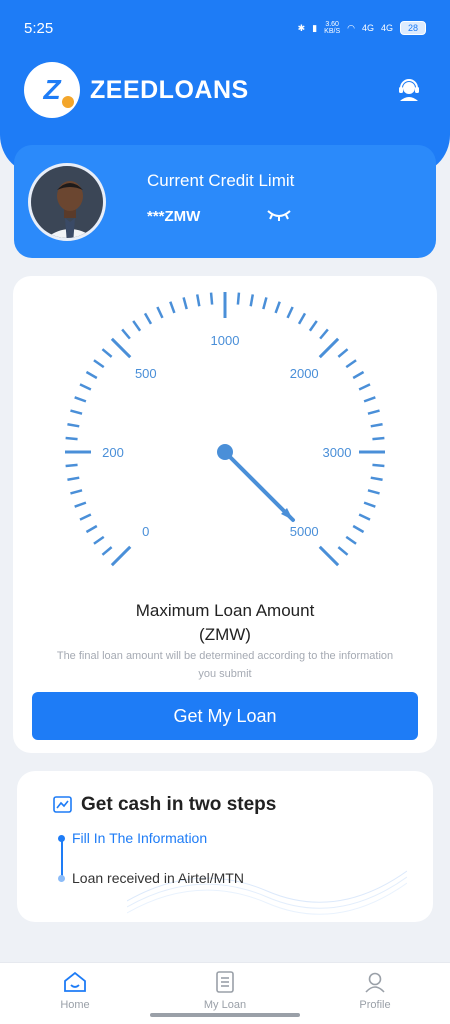 This screenshot has width=450, height=1024. Describe the element at coordinates (225, 1005) in the screenshot. I see `tab-my-loan-label: My Loan` at that location.